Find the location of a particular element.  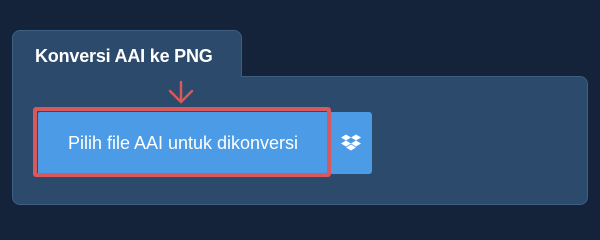

choose-file-button: Pilih file AAI untuk dikonversi is located at coordinates (183, 143).